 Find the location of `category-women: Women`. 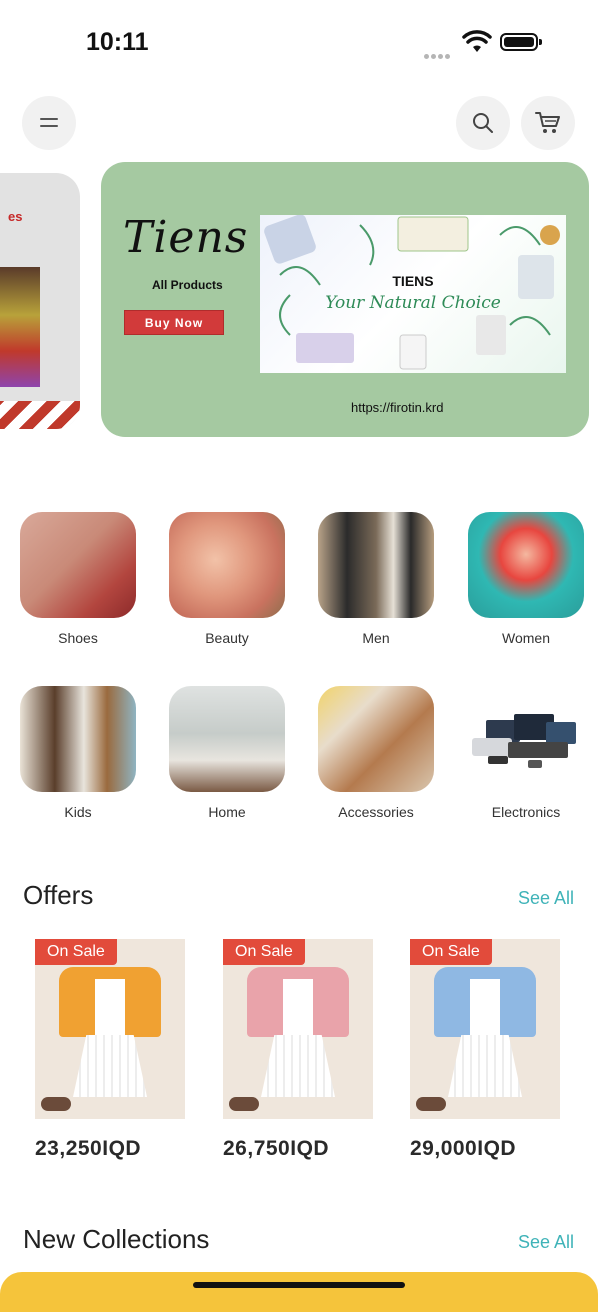

category-women: Women is located at coordinates (526, 579).